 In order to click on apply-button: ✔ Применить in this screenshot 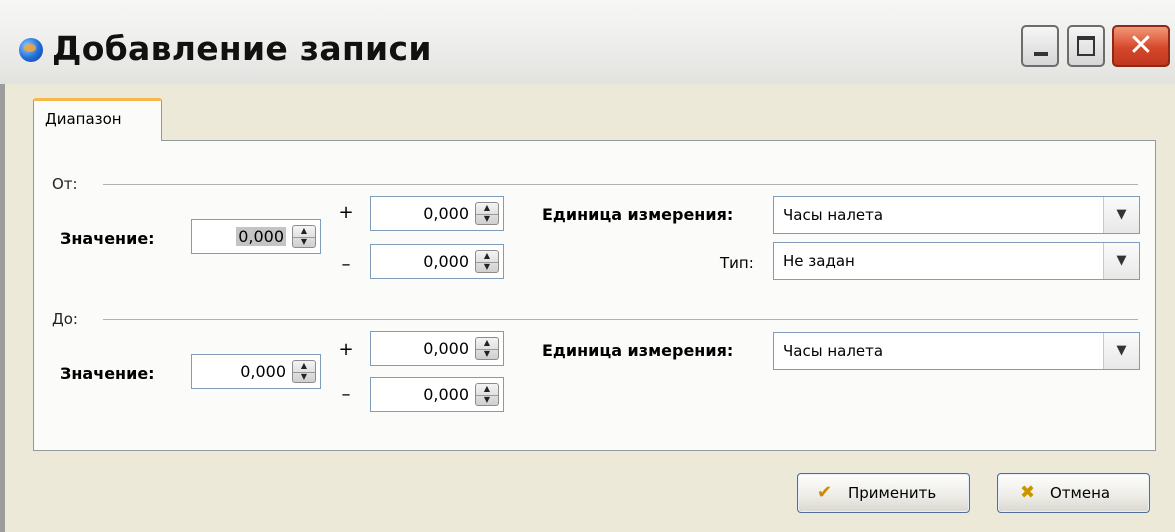, I will do `click(883, 493)`.